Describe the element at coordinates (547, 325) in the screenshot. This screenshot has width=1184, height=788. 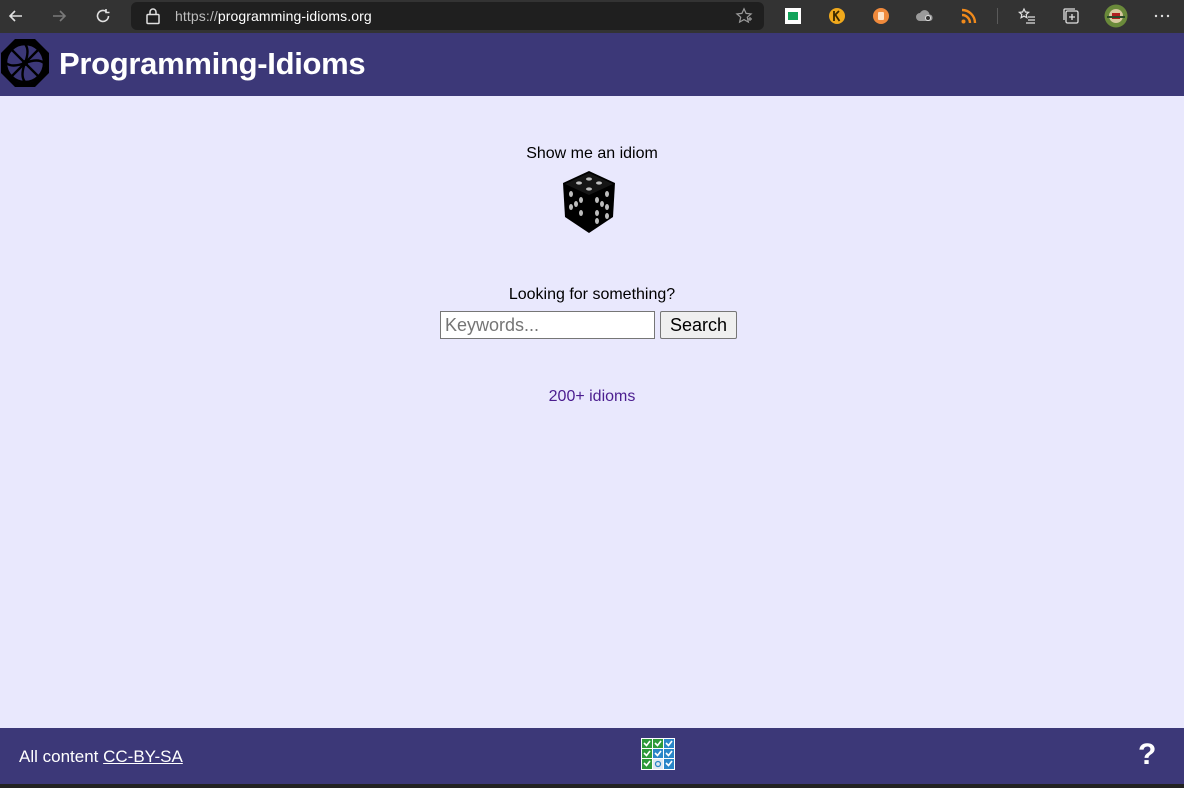
I see `search-input` at that location.